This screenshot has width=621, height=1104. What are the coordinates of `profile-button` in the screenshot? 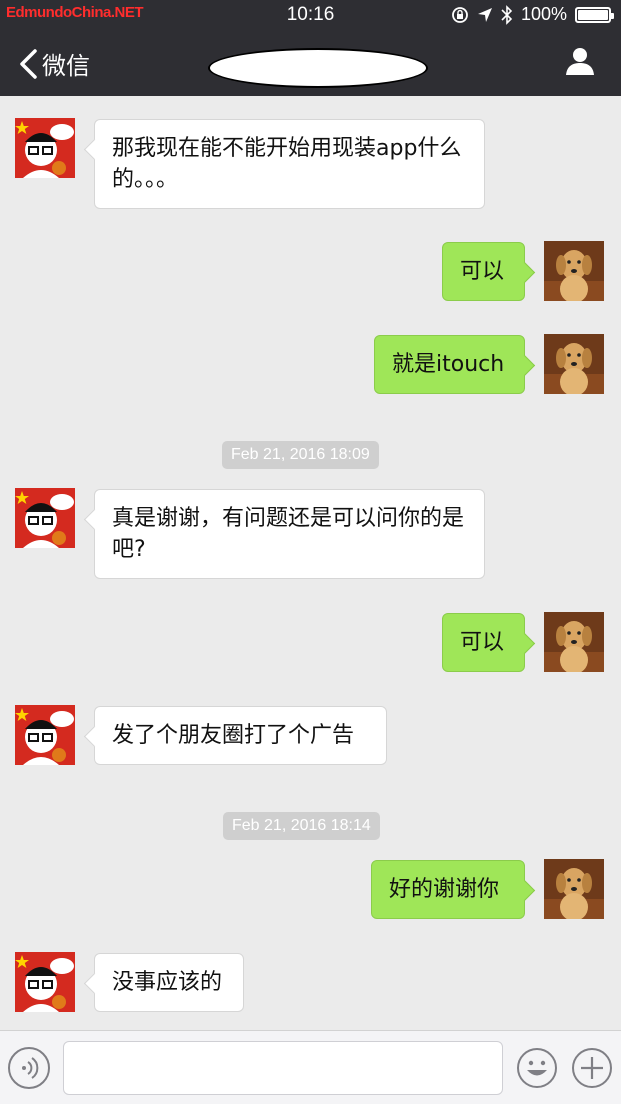 It's located at (580, 63).